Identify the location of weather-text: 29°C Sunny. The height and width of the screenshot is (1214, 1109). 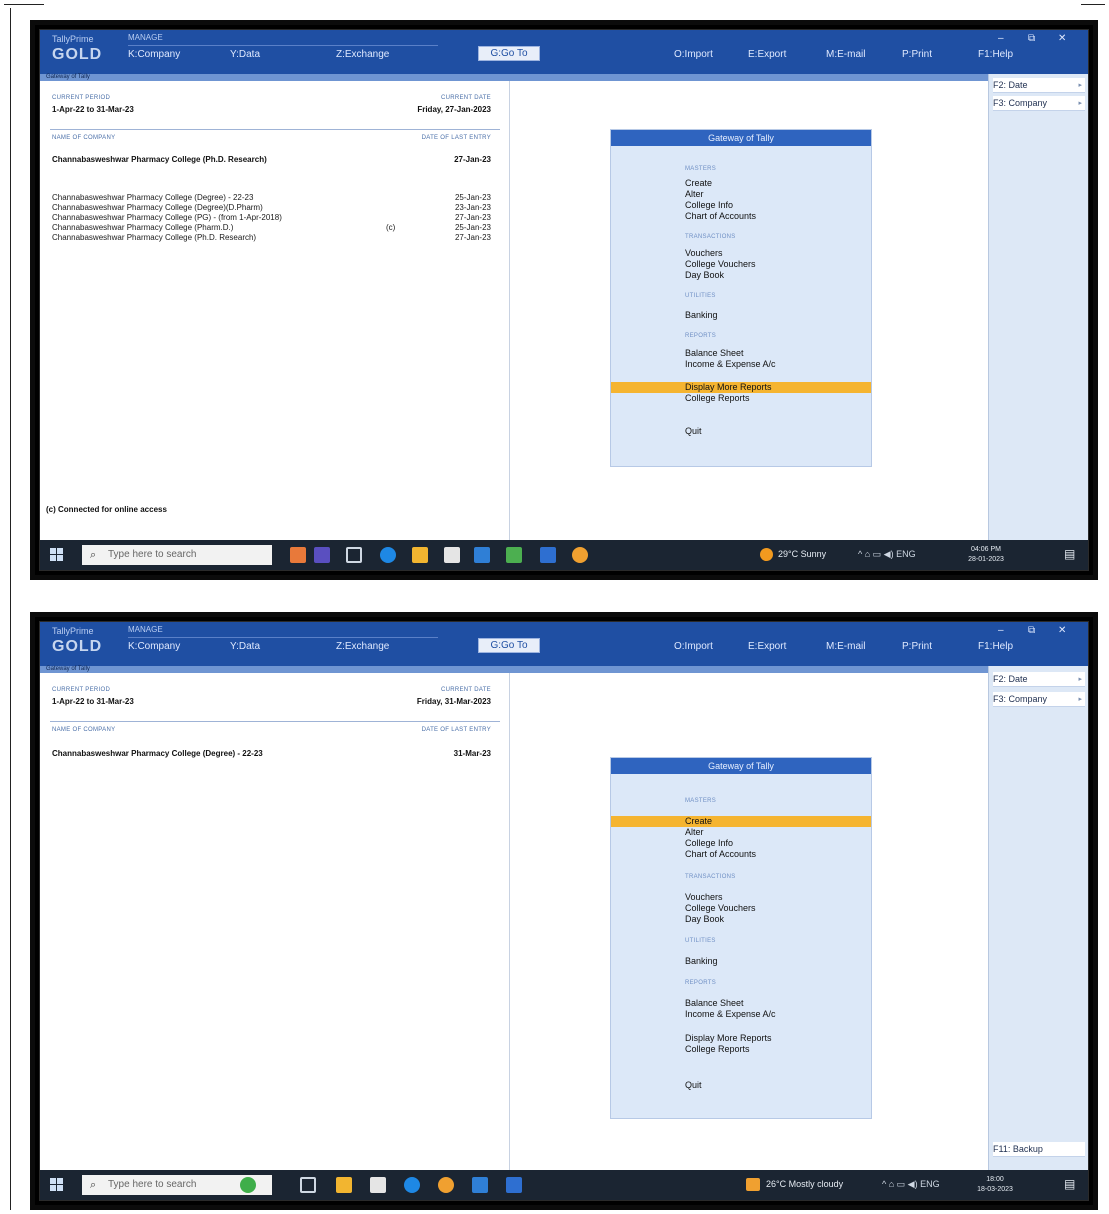
(802, 554).